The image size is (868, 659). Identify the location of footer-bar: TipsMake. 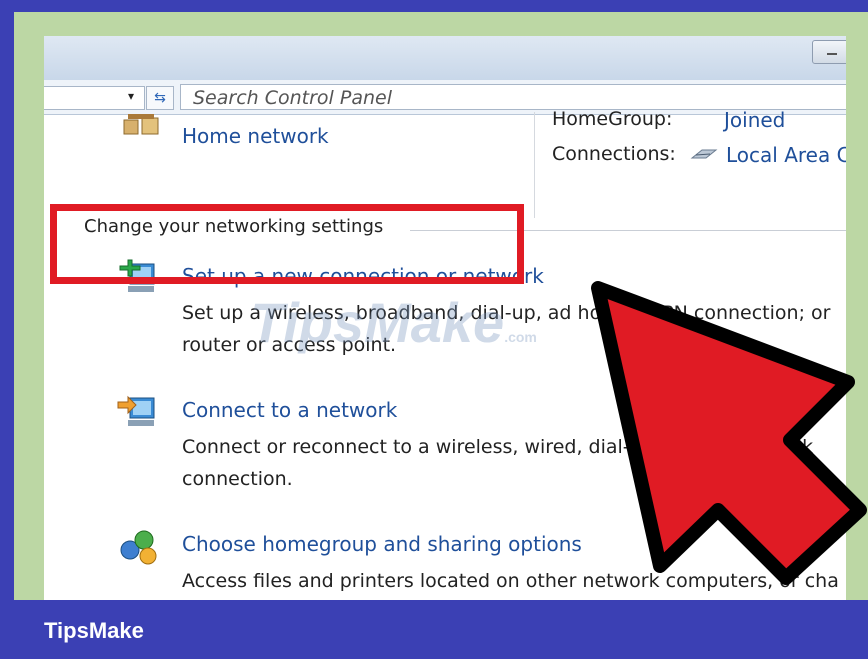
(434, 629).